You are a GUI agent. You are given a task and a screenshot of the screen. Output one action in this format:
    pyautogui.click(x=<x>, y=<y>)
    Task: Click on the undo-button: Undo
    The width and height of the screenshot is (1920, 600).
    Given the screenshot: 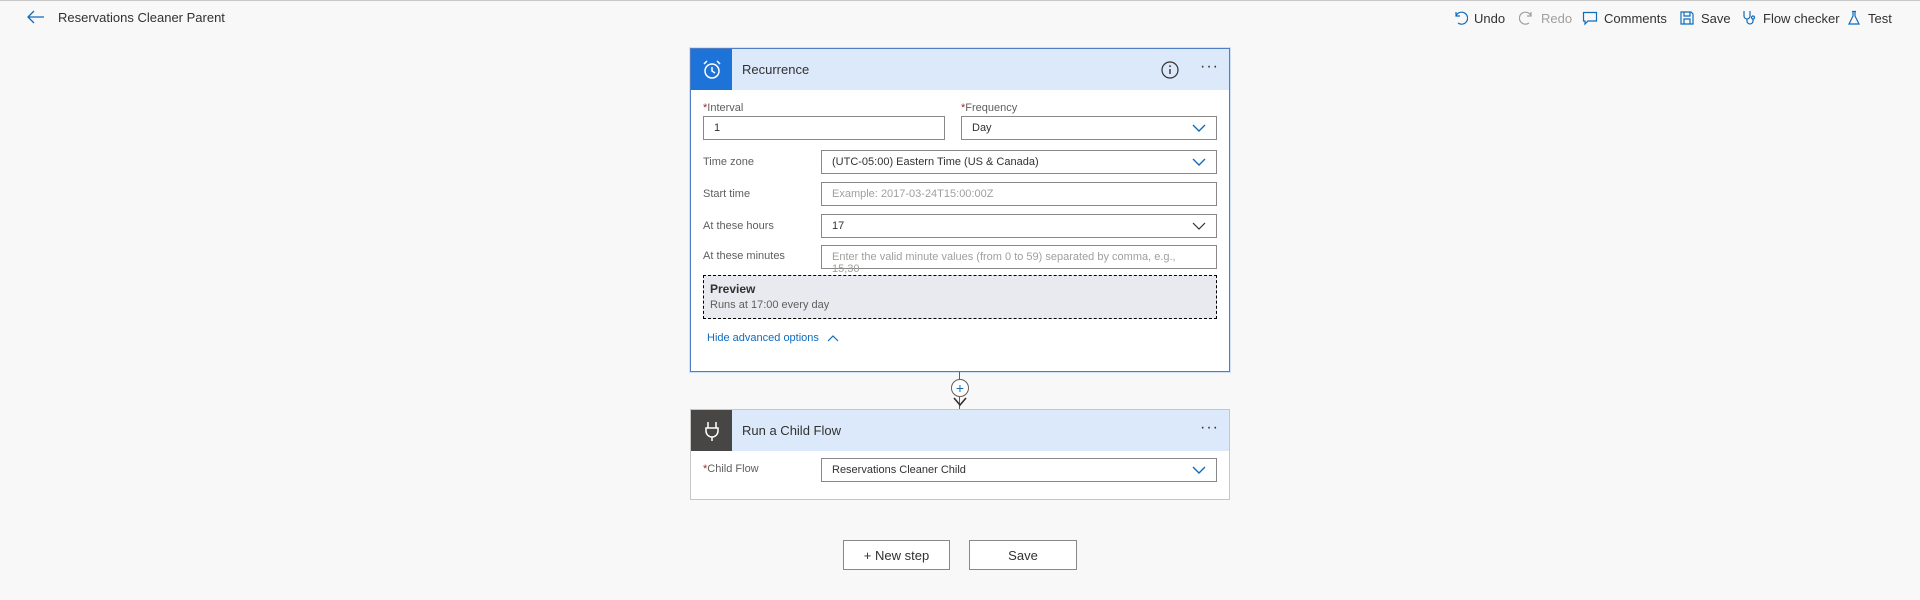 What is the action you would take?
    pyautogui.click(x=1478, y=18)
    